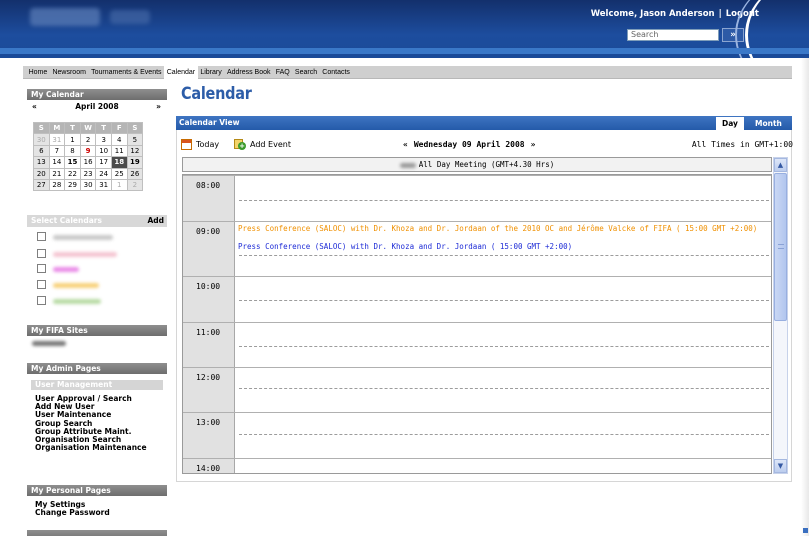 The width and height of the screenshot is (809, 536). I want to click on page-title: Calendar, so click(216, 94).